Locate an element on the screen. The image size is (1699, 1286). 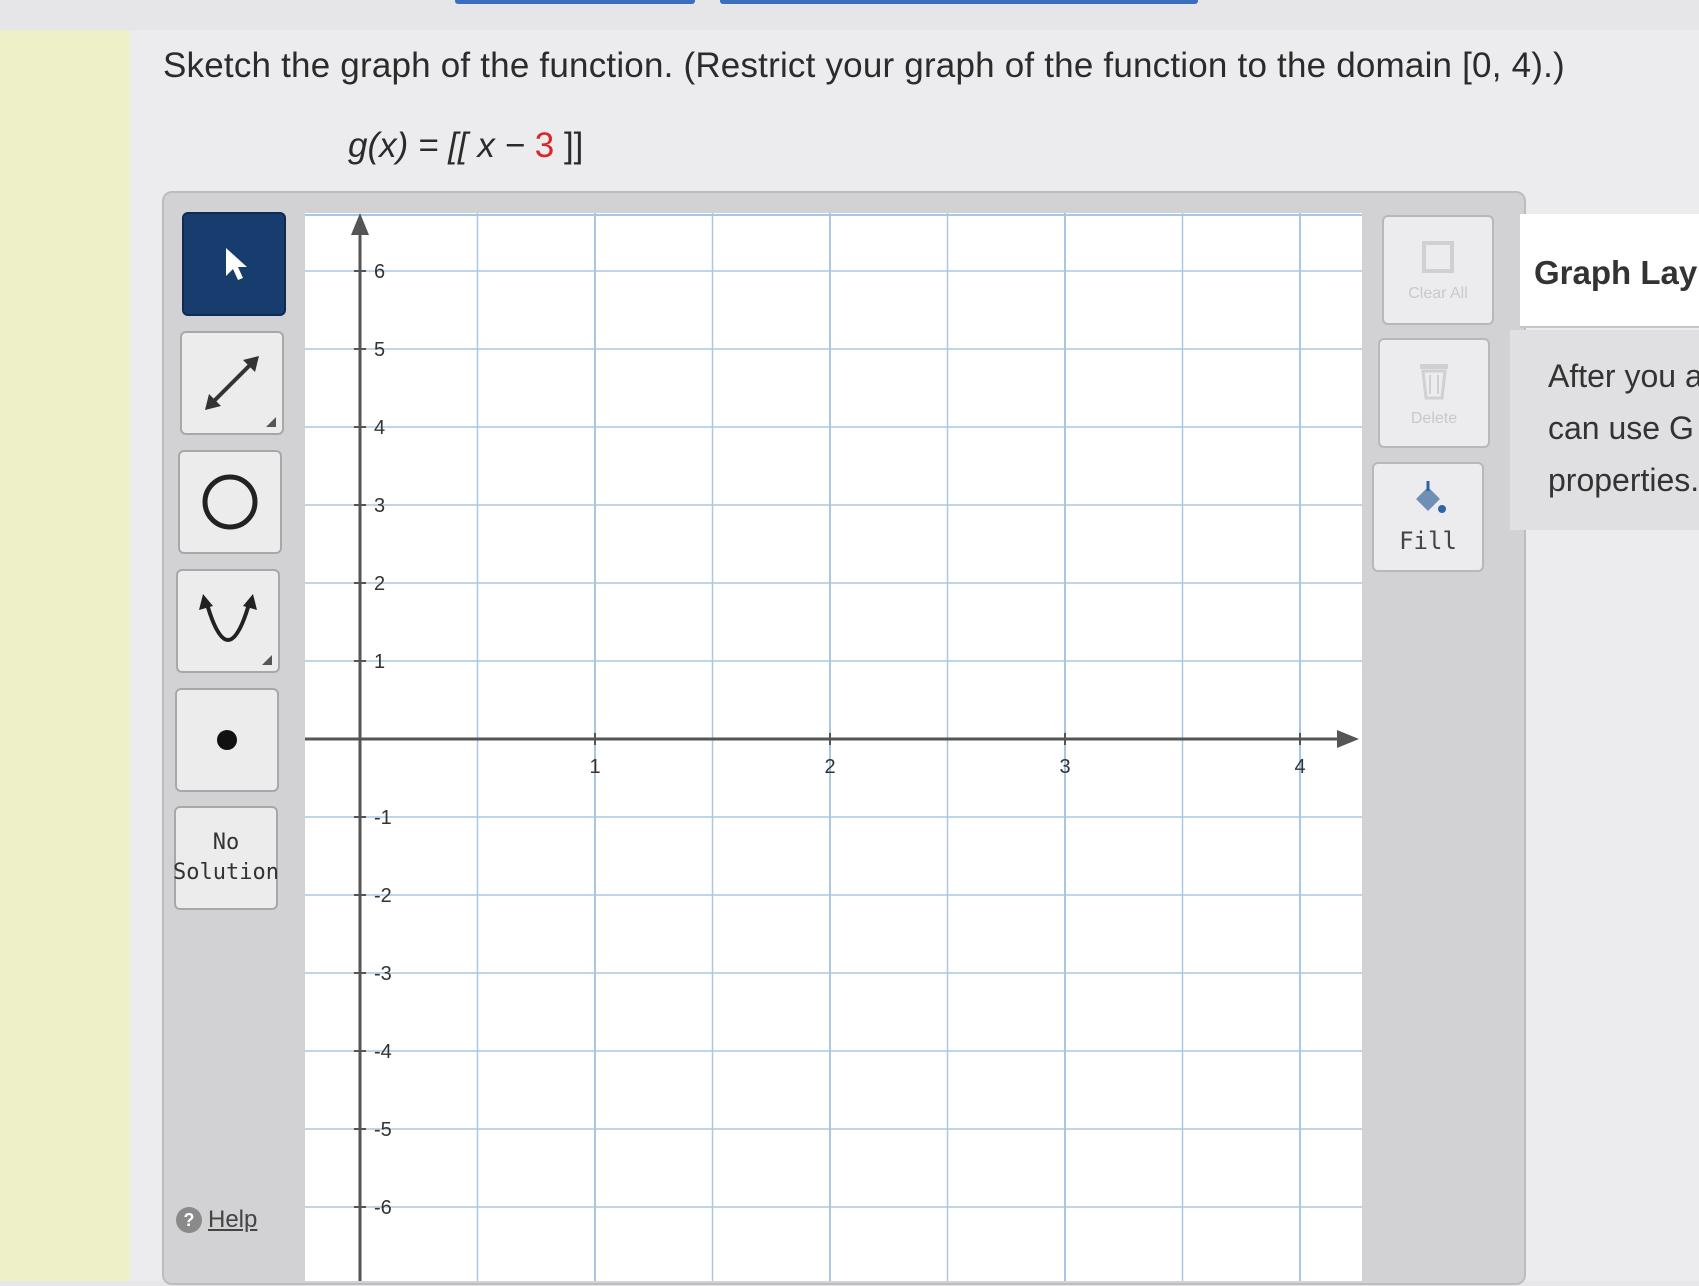
left-margin-band is located at coordinates (65, 655).